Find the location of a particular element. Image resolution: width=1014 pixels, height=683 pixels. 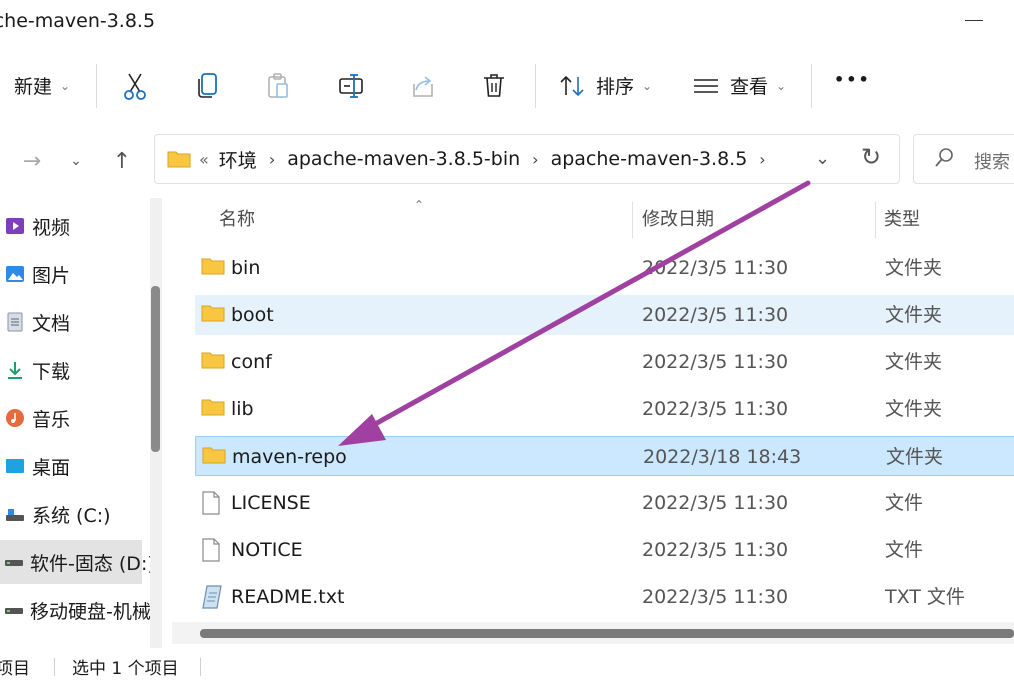

file-type: TXT 文件 is located at coordinates (925, 597).